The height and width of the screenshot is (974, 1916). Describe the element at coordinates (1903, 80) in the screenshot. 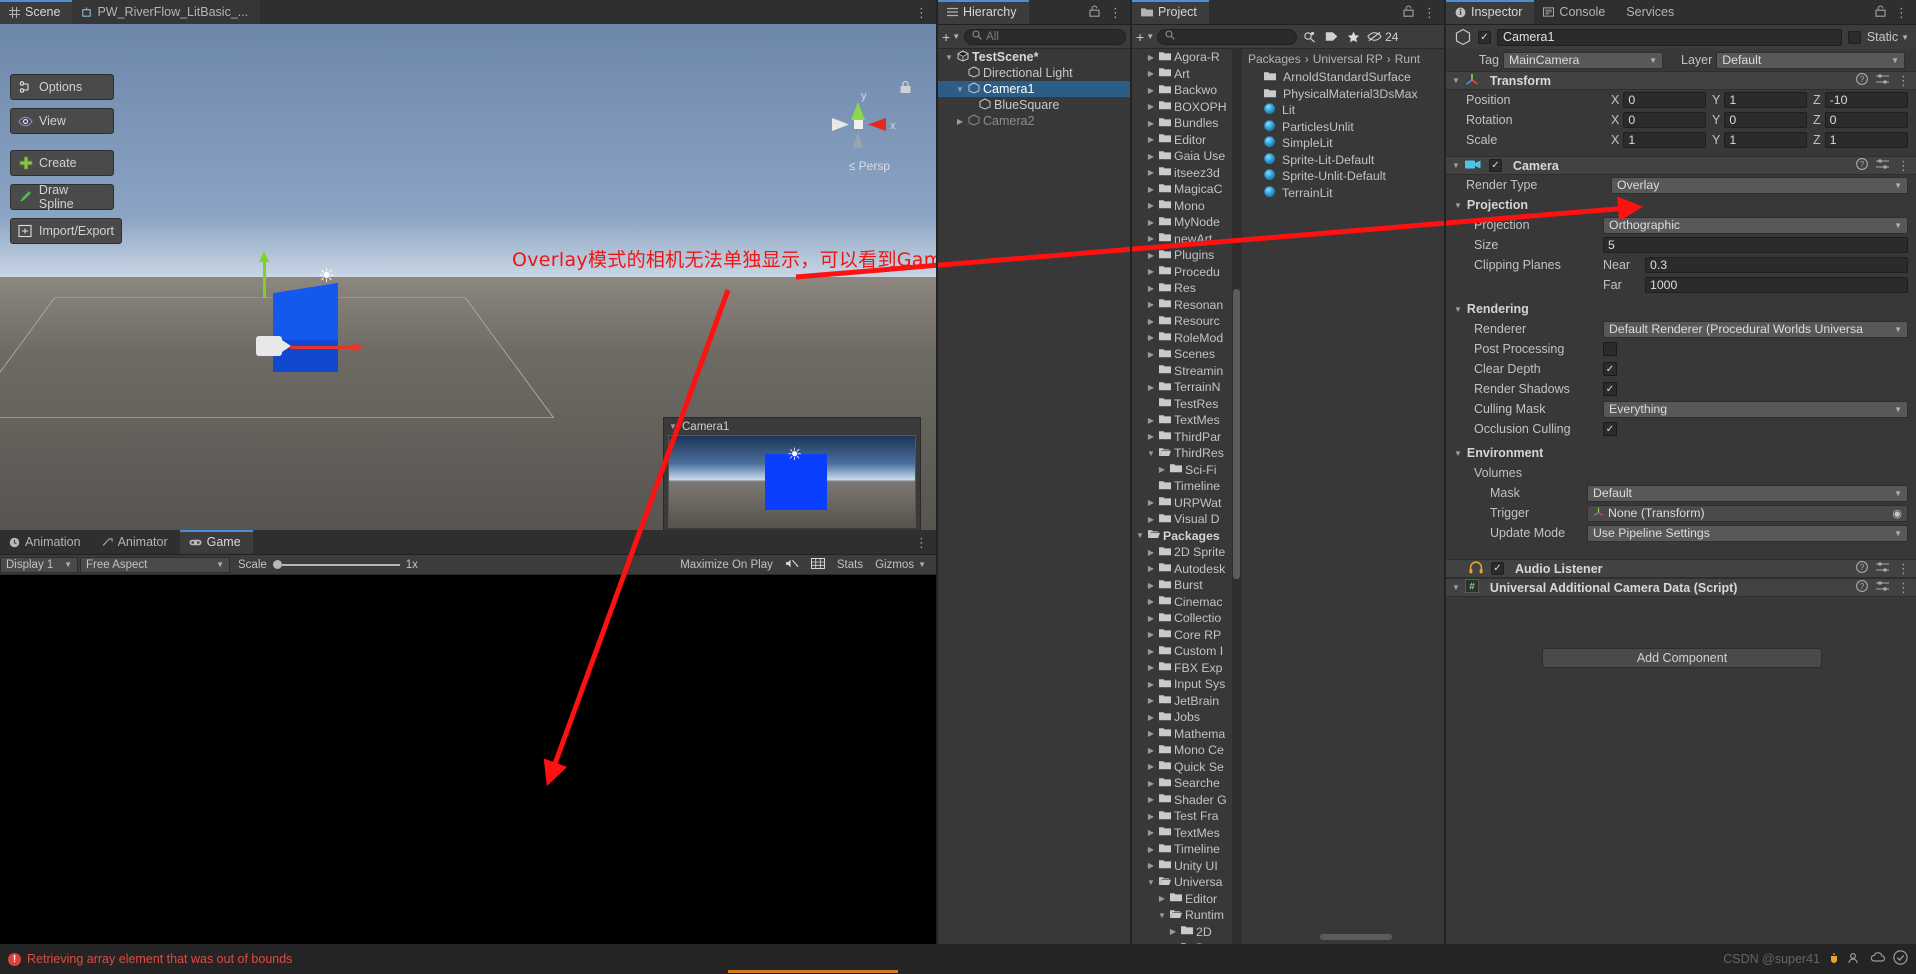

I see `transform-menu-icon: ⋮` at that location.